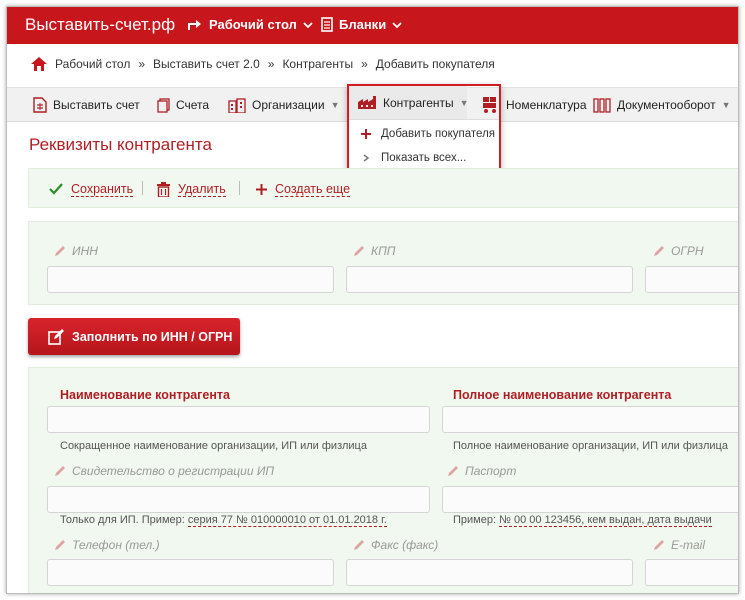 The height and width of the screenshot is (600, 745). What do you see at coordinates (666, 105) in the screenshot?
I see `menu-item-docflow-label: Документооборот` at bounding box center [666, 105].